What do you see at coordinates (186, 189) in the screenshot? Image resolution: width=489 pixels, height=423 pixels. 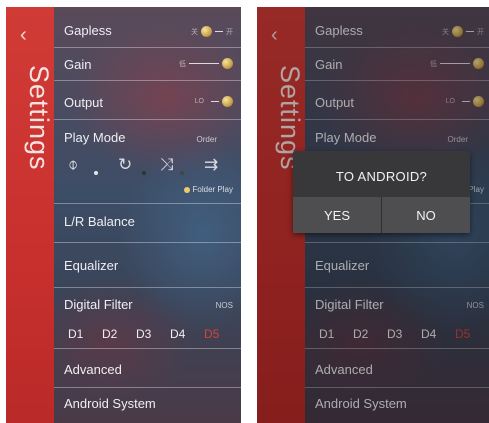 I see `folder-play-dot-icon` at bounding box center [186, 189].